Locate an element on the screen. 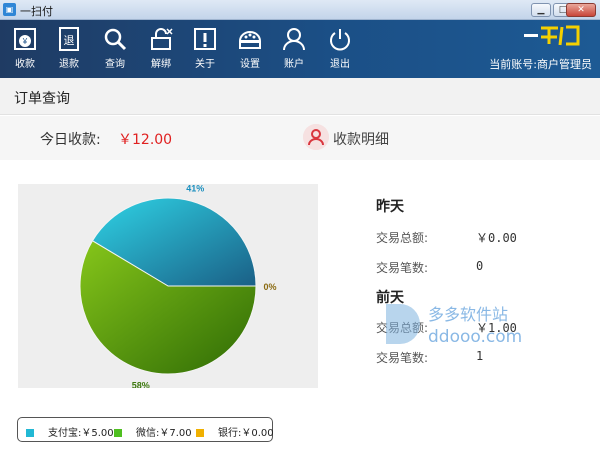 Image resolution: width=600 pixels, height=450 pixels. minimize-button: ▁ is located at coordinates (541, 10).